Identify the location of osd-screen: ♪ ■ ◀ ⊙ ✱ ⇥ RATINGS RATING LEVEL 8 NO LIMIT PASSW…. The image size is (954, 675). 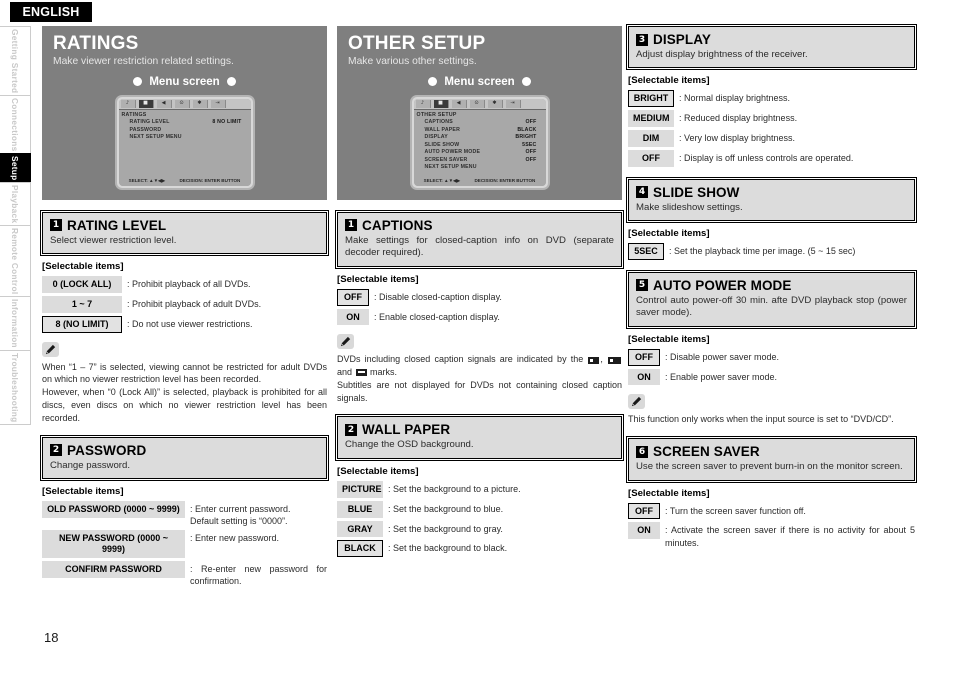
(184, 142).